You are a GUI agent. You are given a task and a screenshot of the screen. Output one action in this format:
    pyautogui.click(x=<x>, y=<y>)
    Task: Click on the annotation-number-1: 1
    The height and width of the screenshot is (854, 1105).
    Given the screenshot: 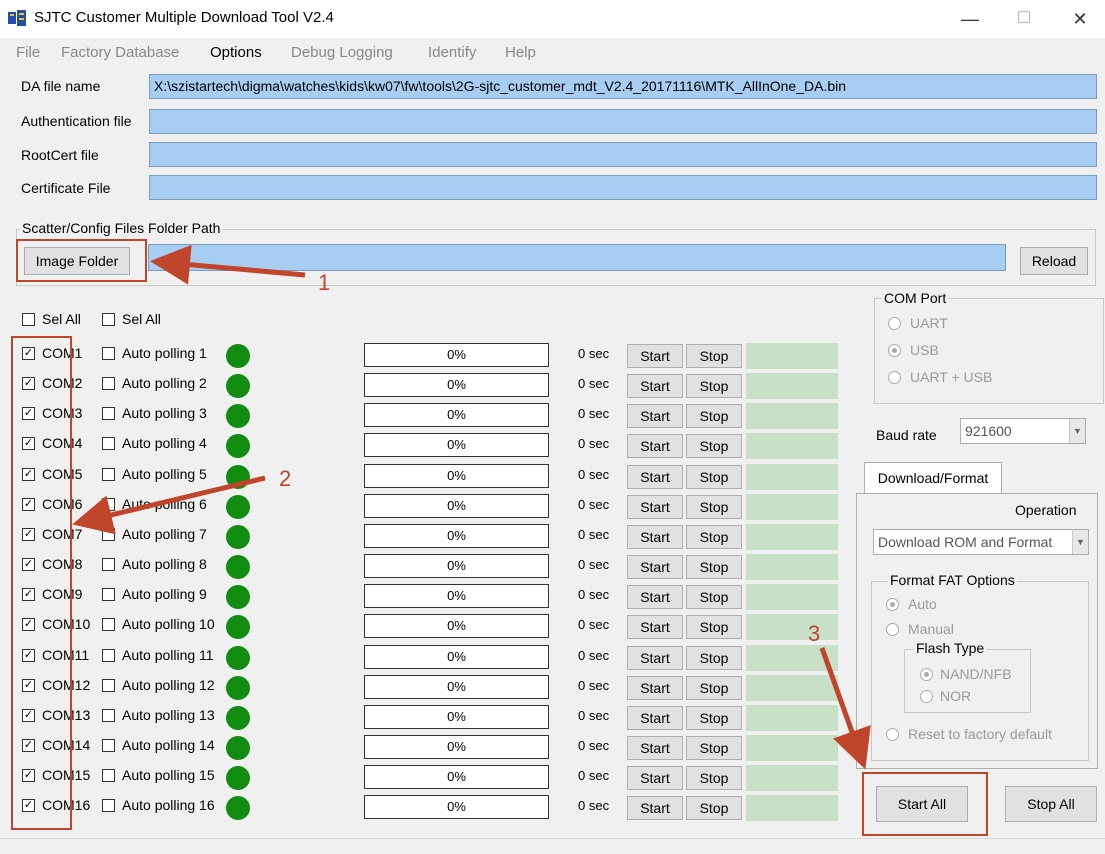 What is the action you would take?
    pyautogui.click(x=324, y=282)
    